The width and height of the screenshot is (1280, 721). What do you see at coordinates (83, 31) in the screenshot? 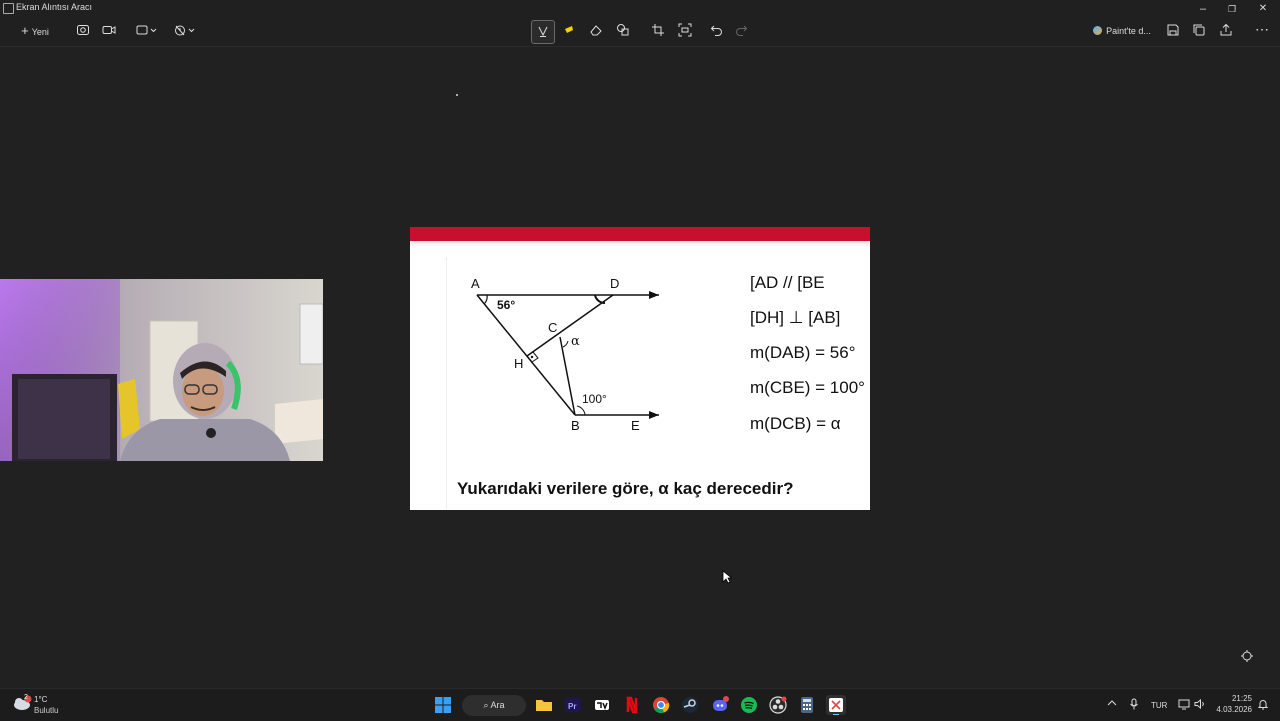
I see `screenshot-mode-icon` at bounding box center [83, 31].